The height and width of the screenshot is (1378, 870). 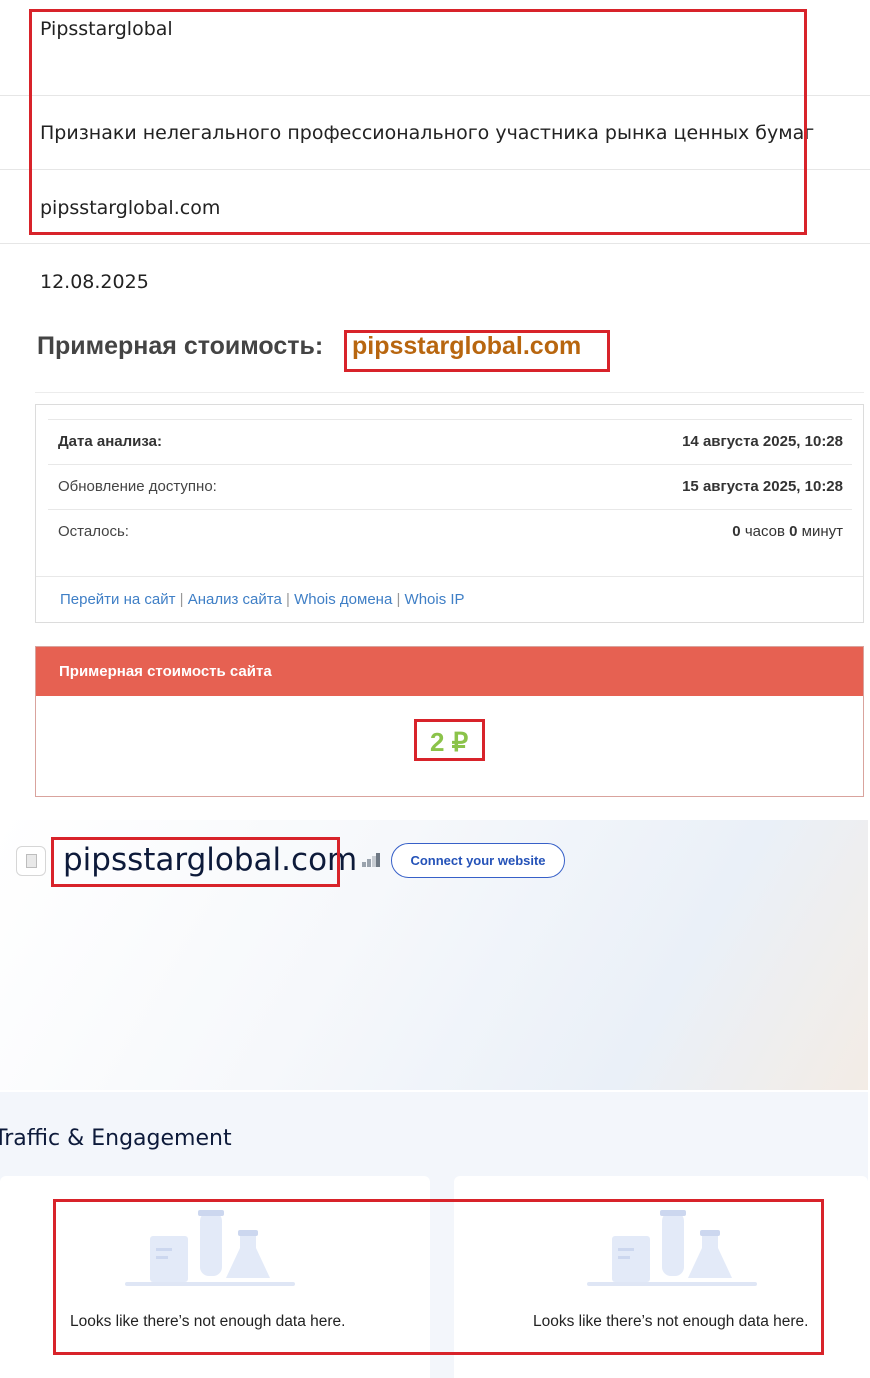 I want to click on remaining-value: 0 часов 0 минут, so click(x=787, y=531).